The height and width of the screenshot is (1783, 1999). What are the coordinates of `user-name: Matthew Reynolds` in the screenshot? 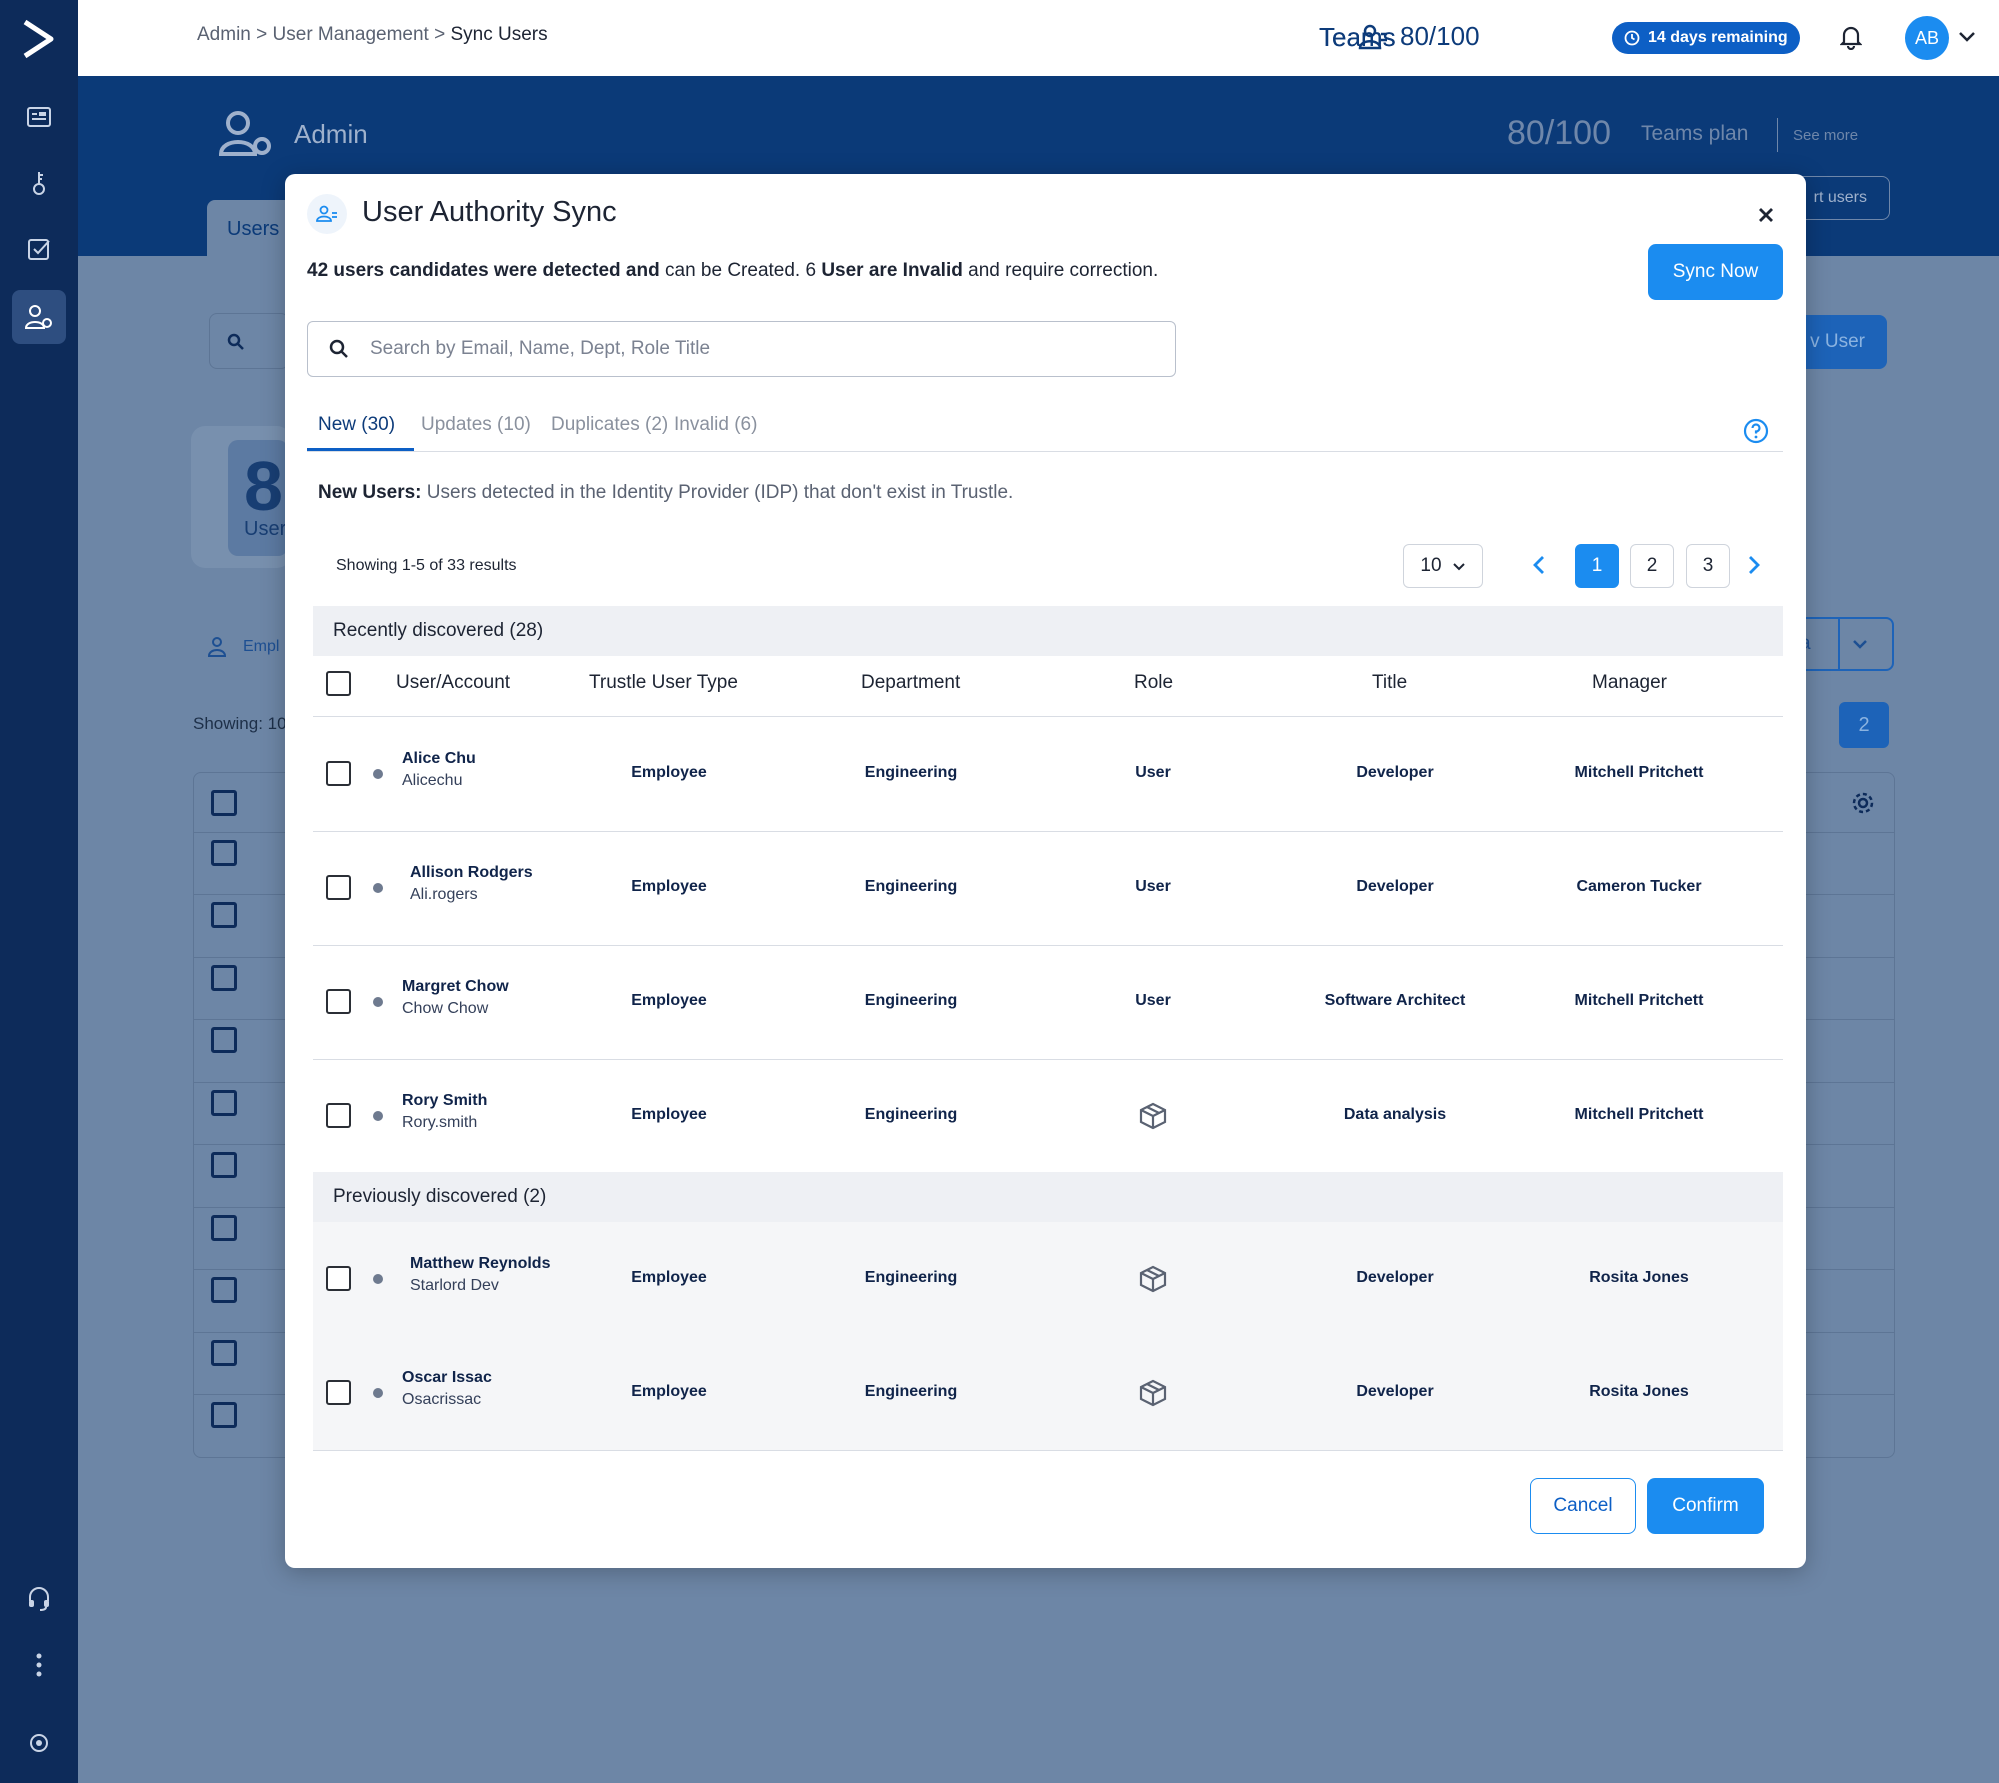 It's located at (480, 1263).